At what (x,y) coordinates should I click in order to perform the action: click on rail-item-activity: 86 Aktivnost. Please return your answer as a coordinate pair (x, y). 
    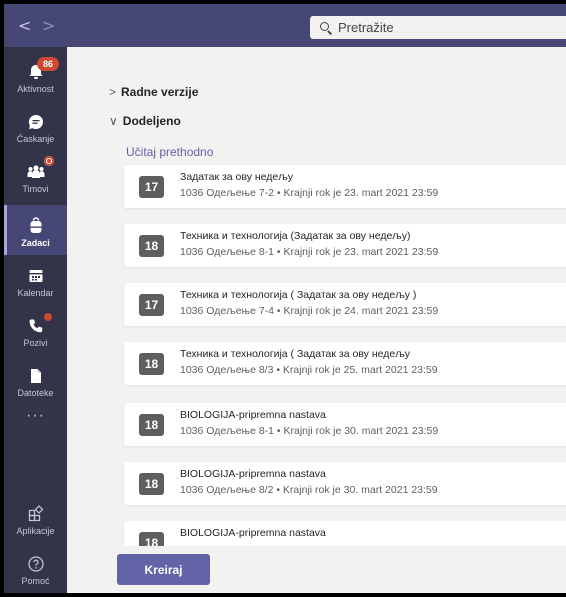
    Looking at the image, I should click on (35, 76).